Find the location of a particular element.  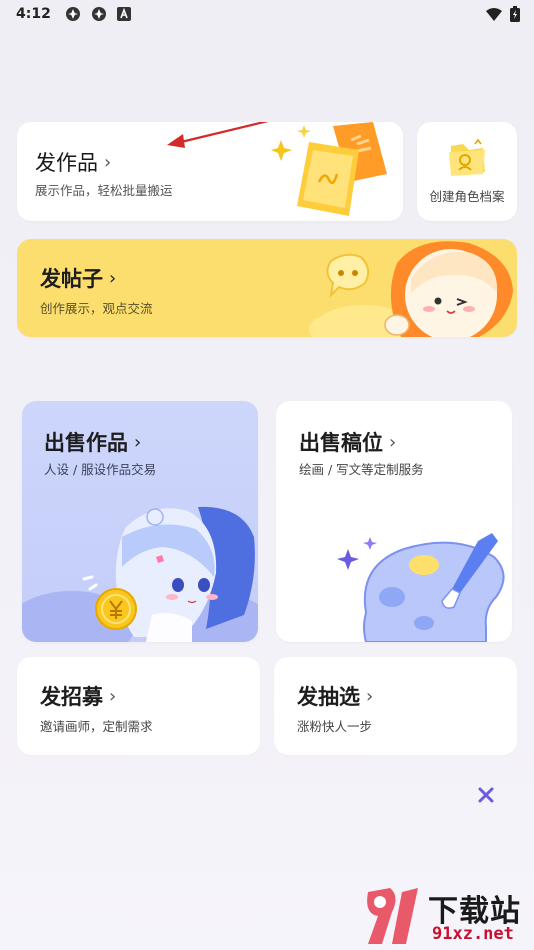

sell-work-title-row: 出售作品 › is located at coordinates (92, 442).